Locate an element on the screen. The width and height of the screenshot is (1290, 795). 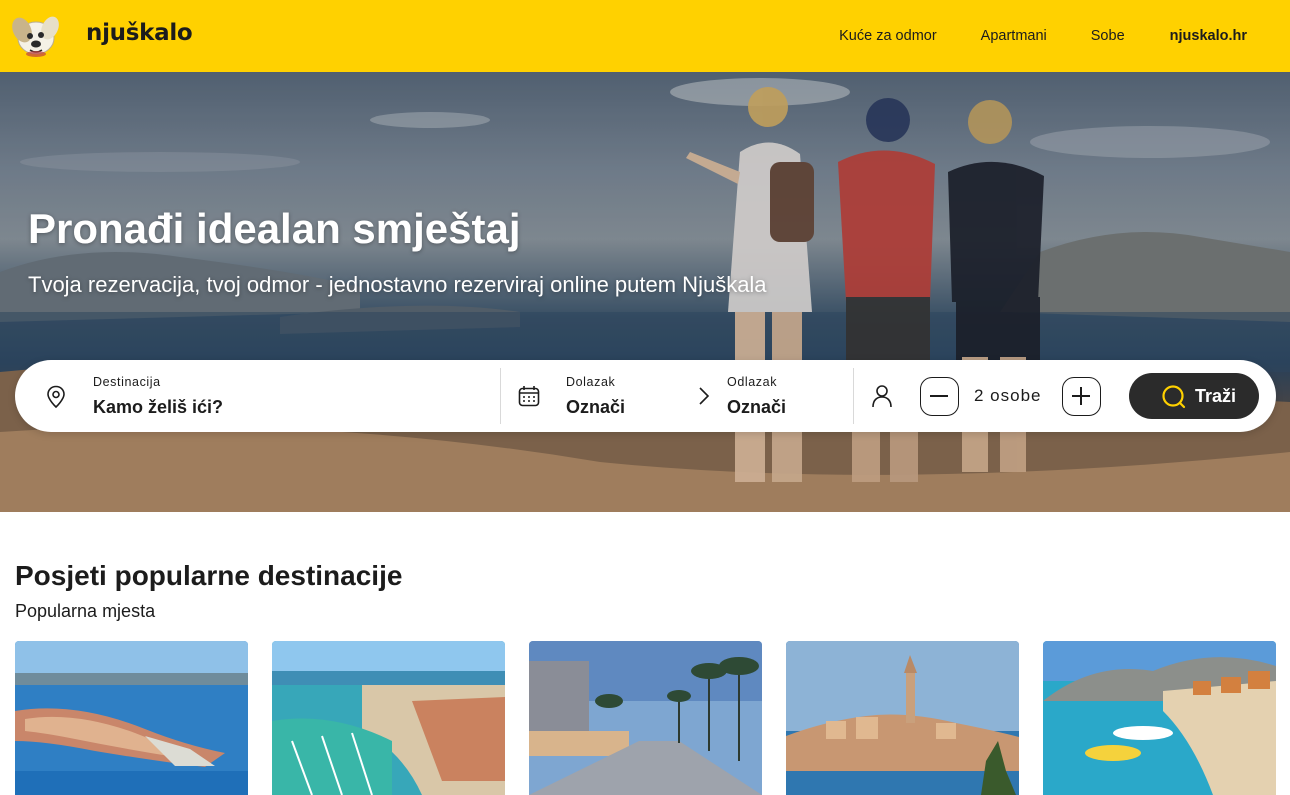
nav-njuskalo-link: njuskalo.hr is located at coordinates (1208, 36).